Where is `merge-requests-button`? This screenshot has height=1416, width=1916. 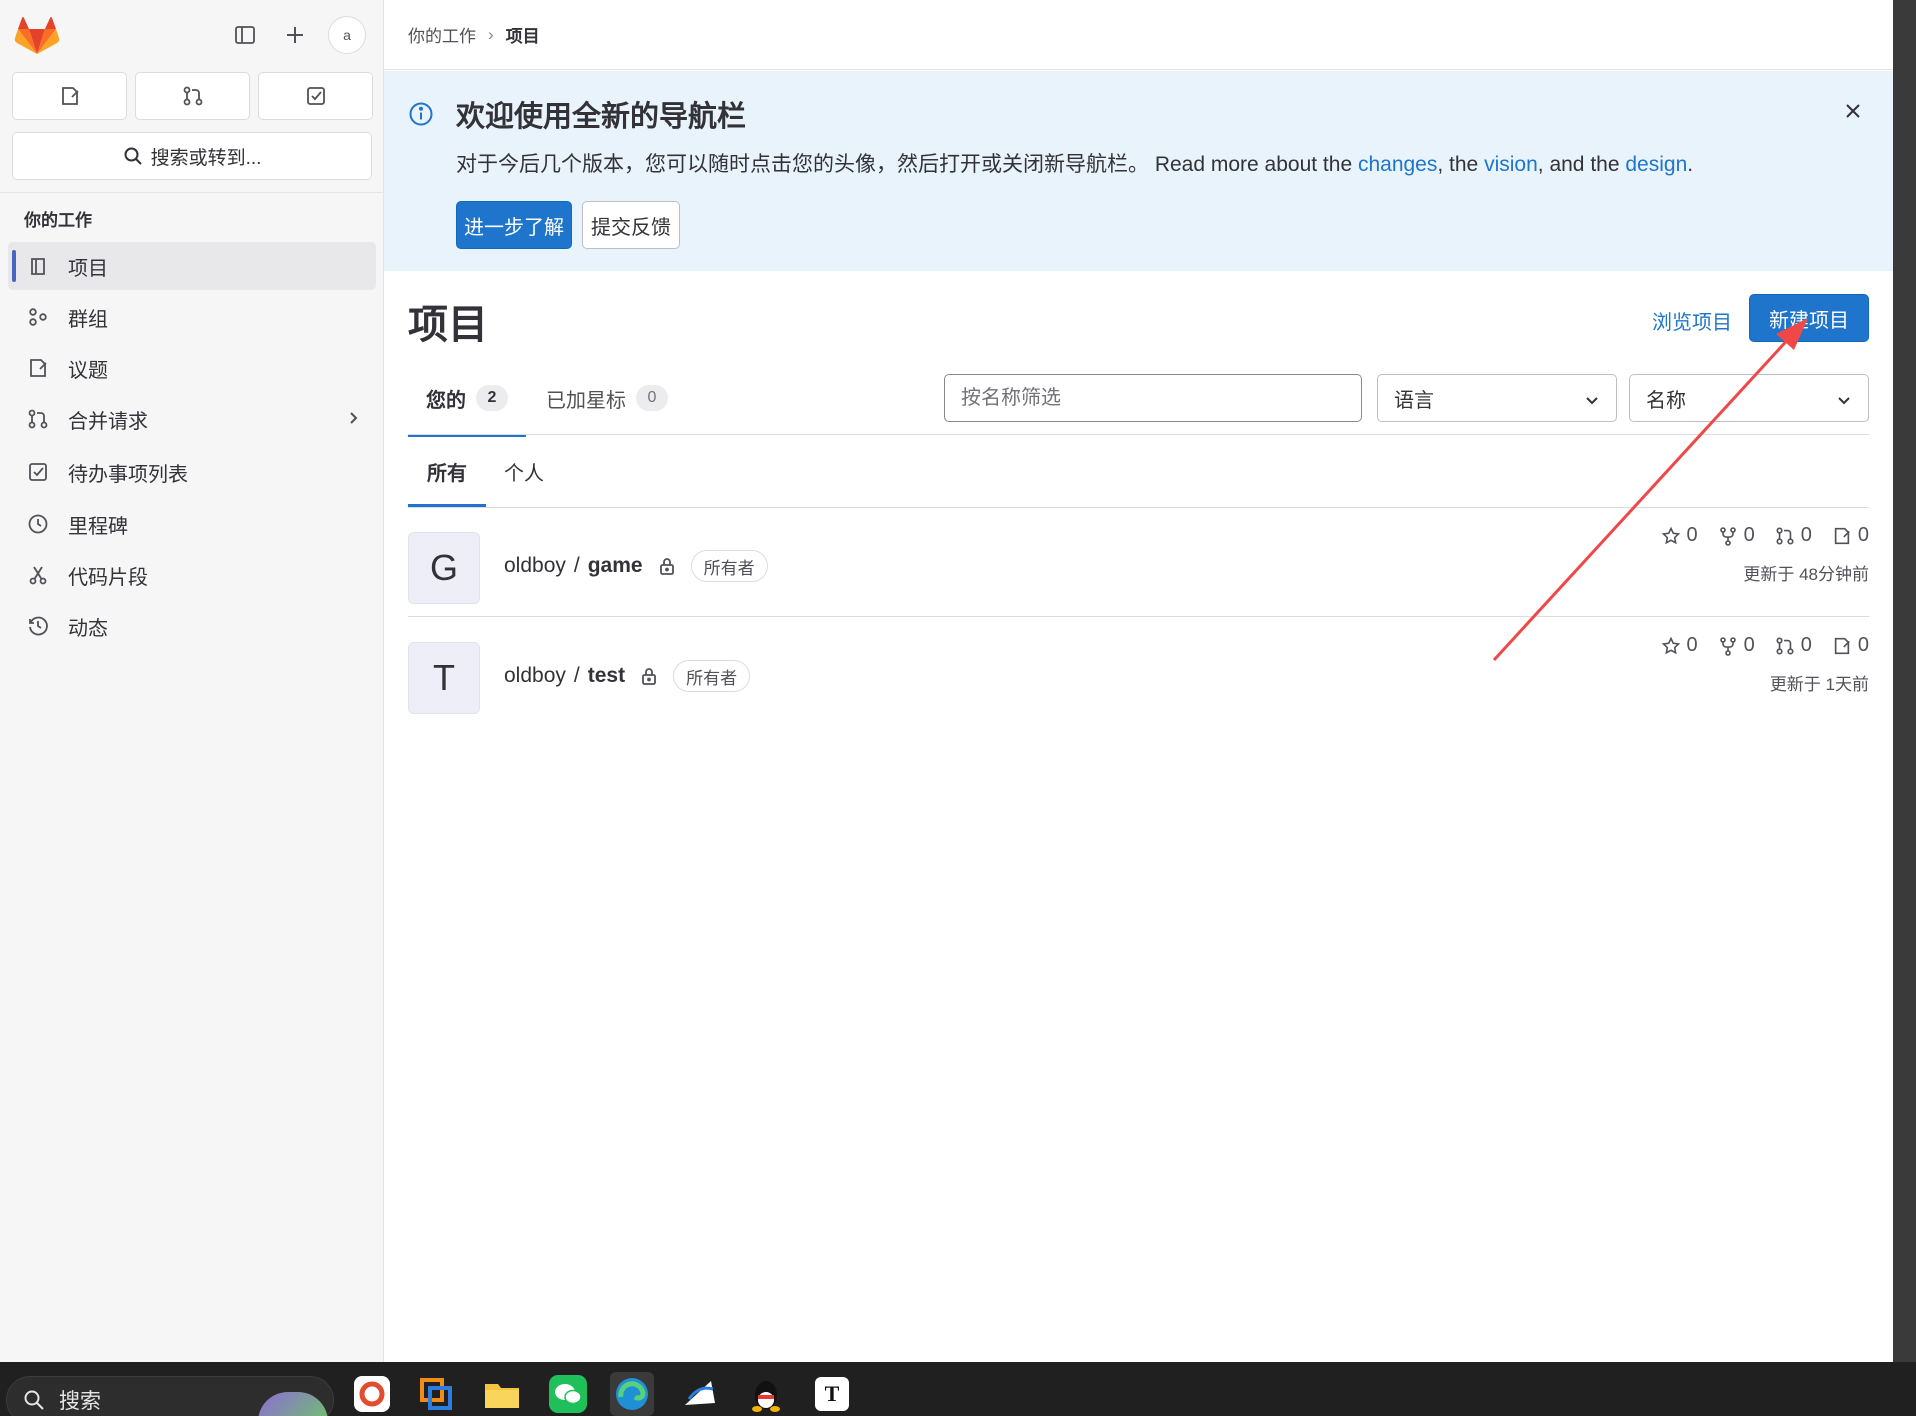 merge-requests-button is located at coordinates (192, 96).